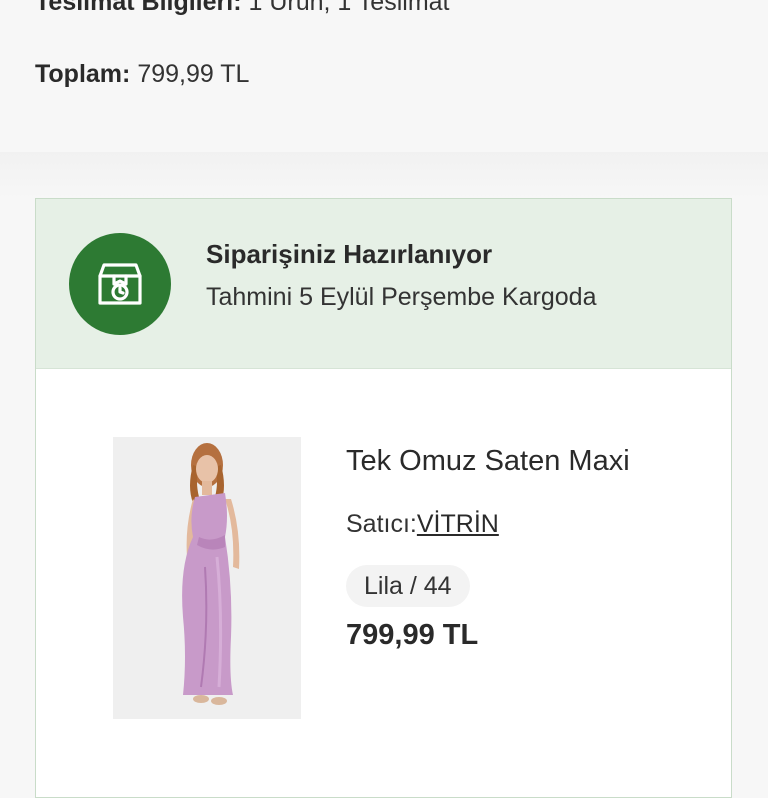 This screenshot has width=768, height=798. What do you see at coordinates (412, 635) in the screenshot?
I see `product-price: 799,99 TL` at bounding box center [412, 635].